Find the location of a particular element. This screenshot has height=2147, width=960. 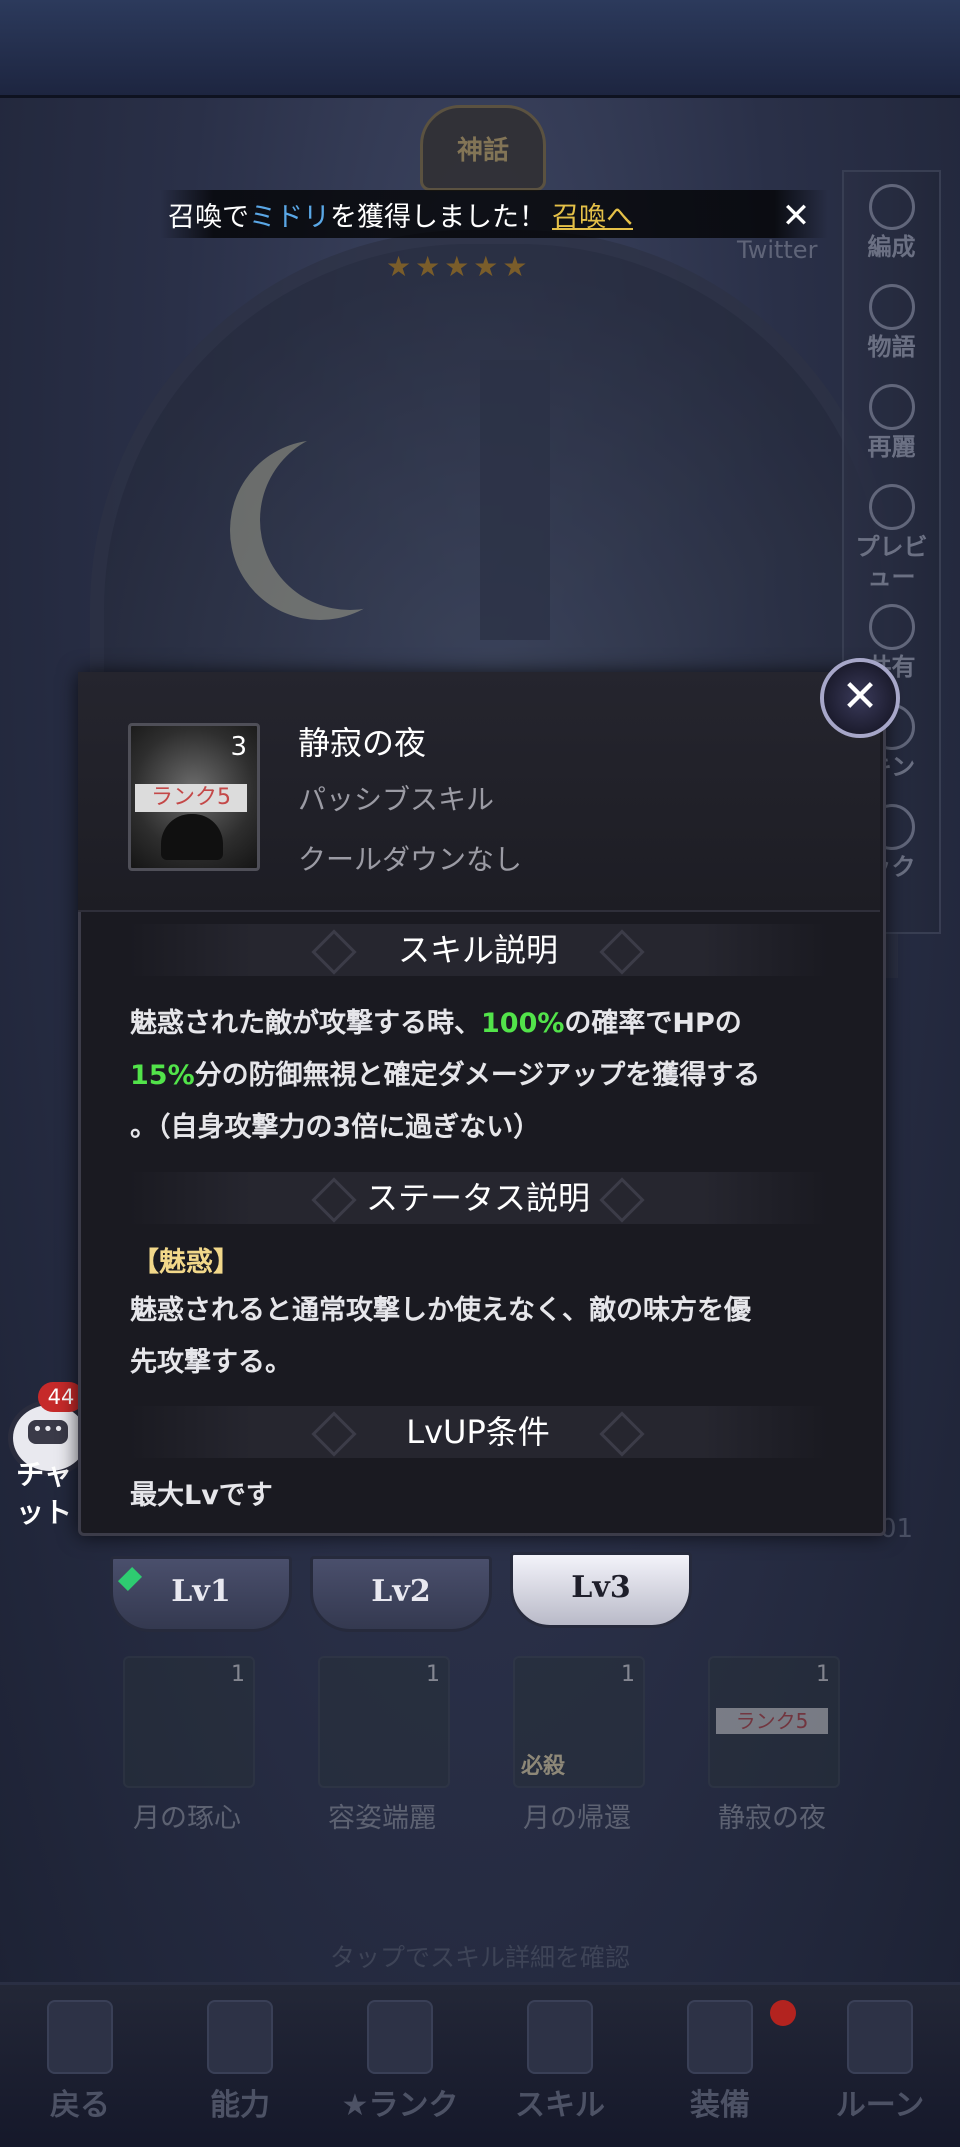

nav-rune: ルーン is located at coordinates (880, 2062).